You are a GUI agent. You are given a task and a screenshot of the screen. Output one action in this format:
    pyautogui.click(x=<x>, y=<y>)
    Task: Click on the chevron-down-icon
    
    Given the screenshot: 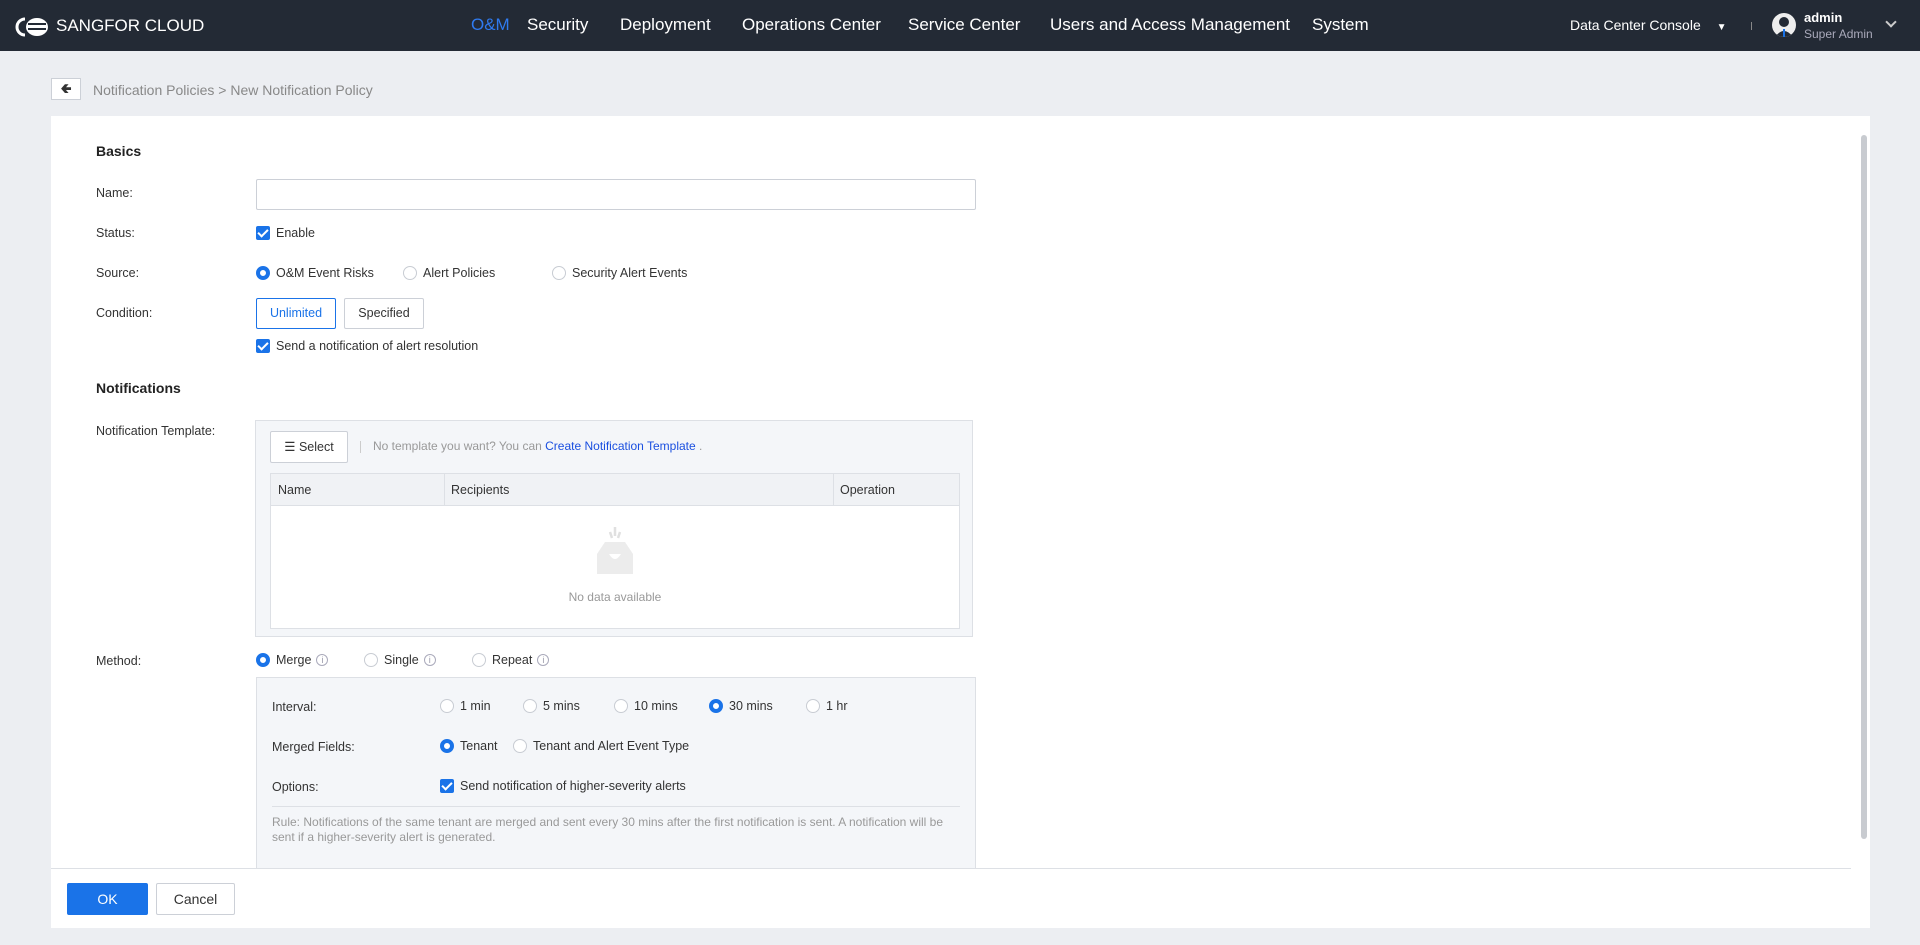 What is the action you would take?
    pyautogui.click(x=1891, y=22)
    